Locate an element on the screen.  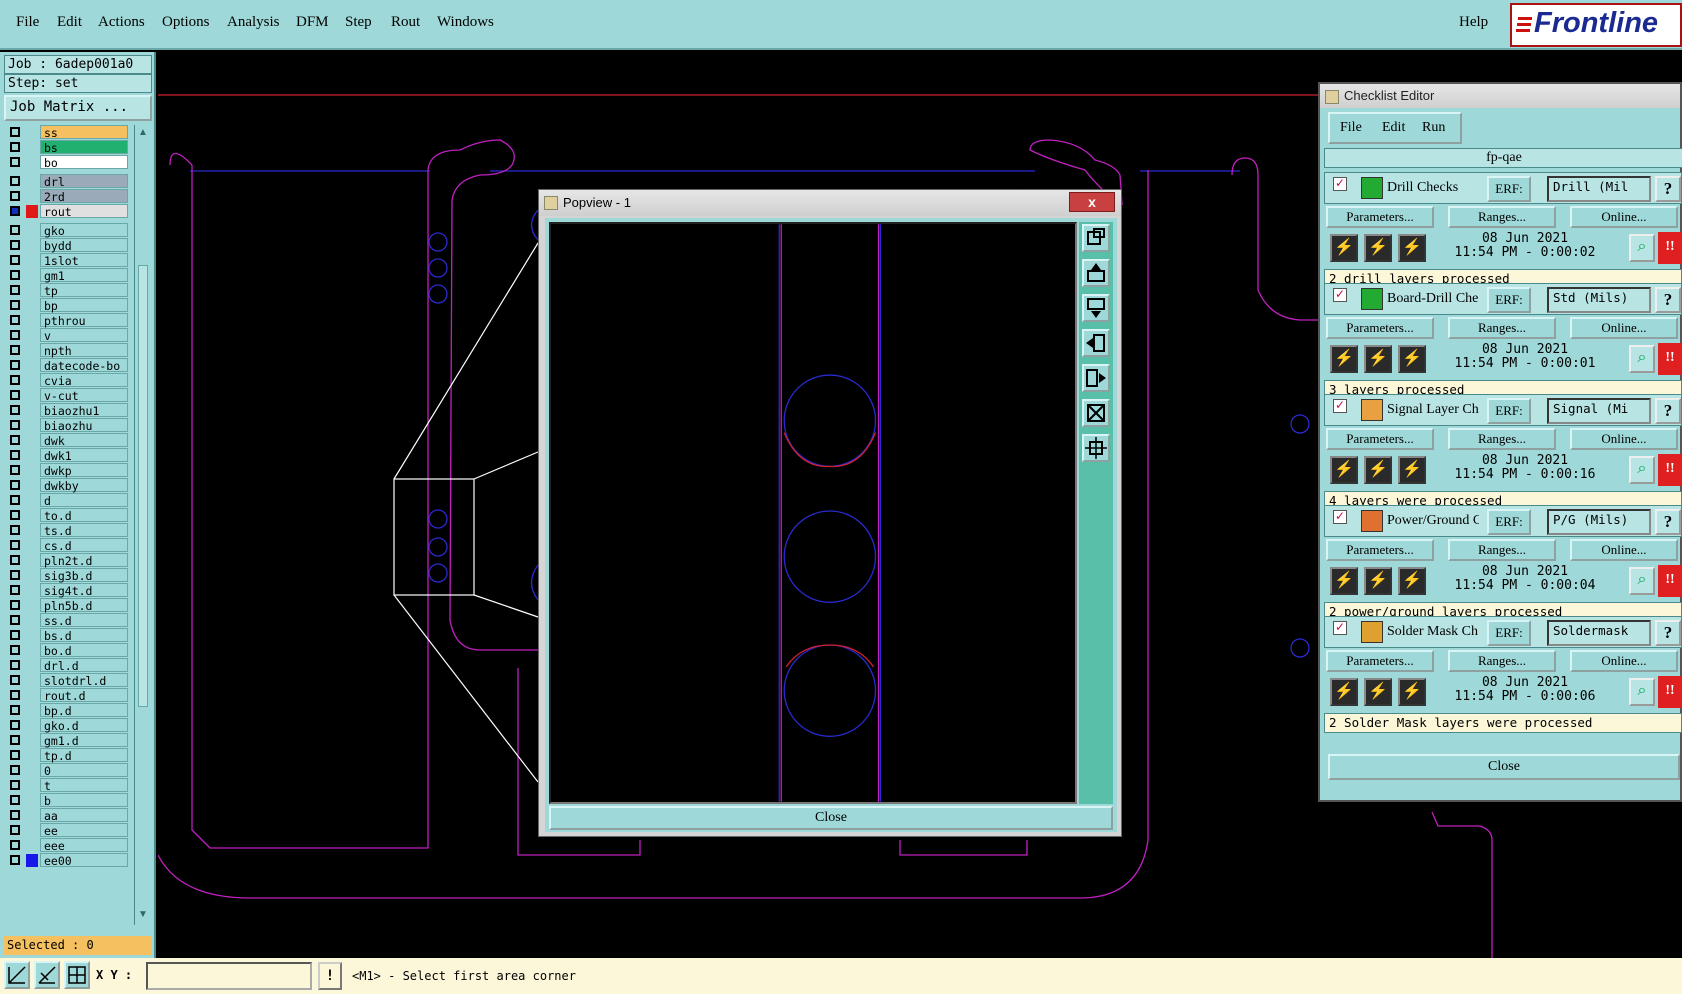
layer-row: gm1.d is located at coordinates (68, 740).